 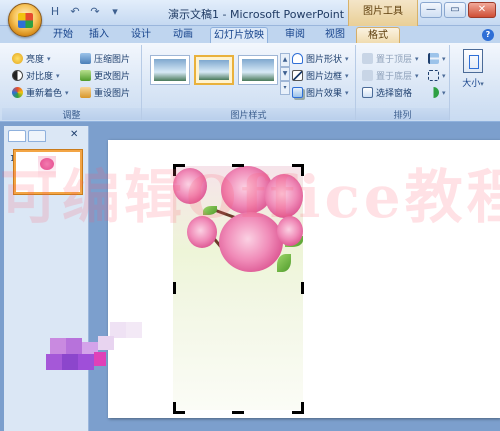 I want to click on picture-shape-label: 图片形状, so click(x=324, y=60).